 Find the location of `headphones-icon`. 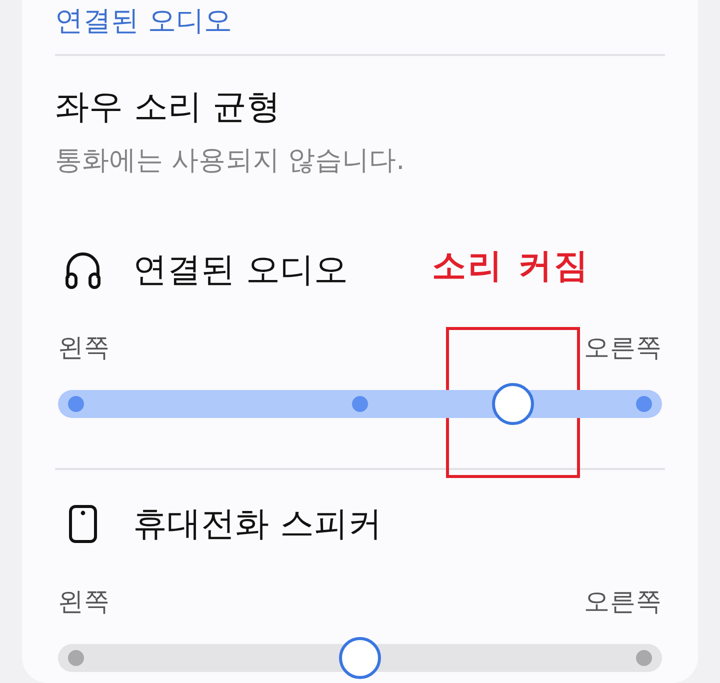

headphones-icon is located at coordinates (83, 270).